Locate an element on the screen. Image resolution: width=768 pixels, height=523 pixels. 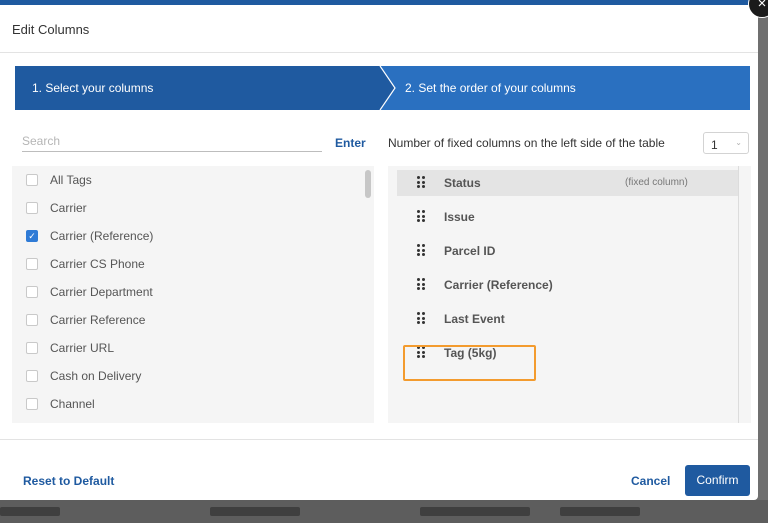
column-label: Carrier (Reference) is located at coordinates (498, 285).